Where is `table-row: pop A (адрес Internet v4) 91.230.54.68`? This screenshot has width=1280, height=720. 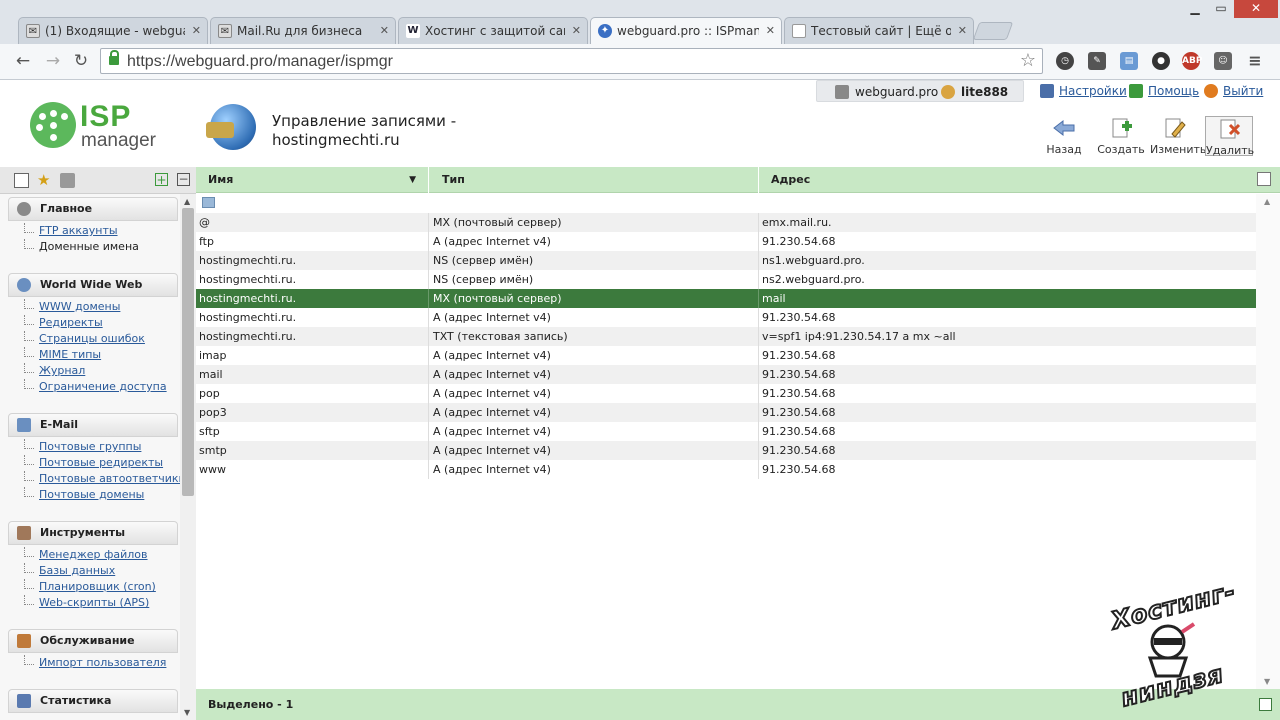 table-row: pop A (адрес Internet v4) 91.230.54.68 is located at coordinates (726, 393).